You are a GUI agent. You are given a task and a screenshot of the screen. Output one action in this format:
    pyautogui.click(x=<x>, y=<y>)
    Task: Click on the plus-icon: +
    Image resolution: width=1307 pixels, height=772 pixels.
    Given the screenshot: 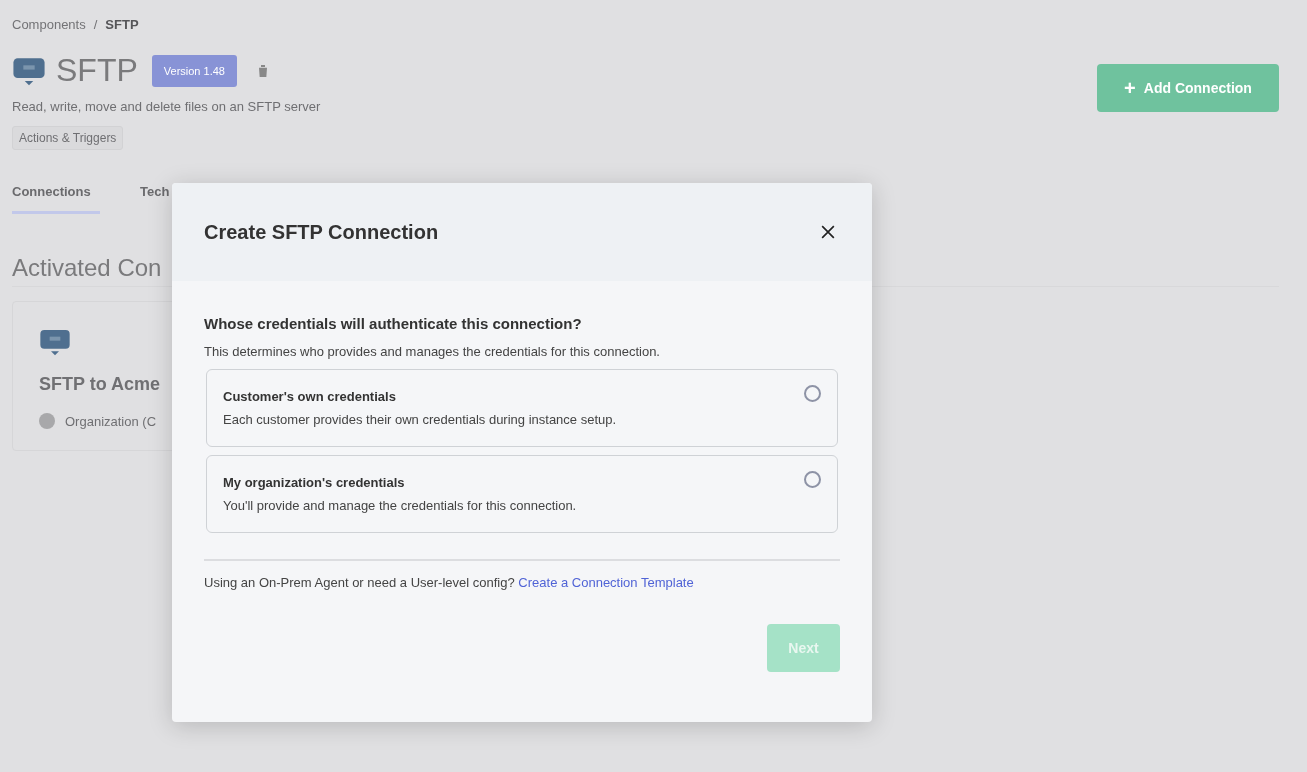 What is the action you would take?
    pyautogui.click(x=1130, y=88)
    